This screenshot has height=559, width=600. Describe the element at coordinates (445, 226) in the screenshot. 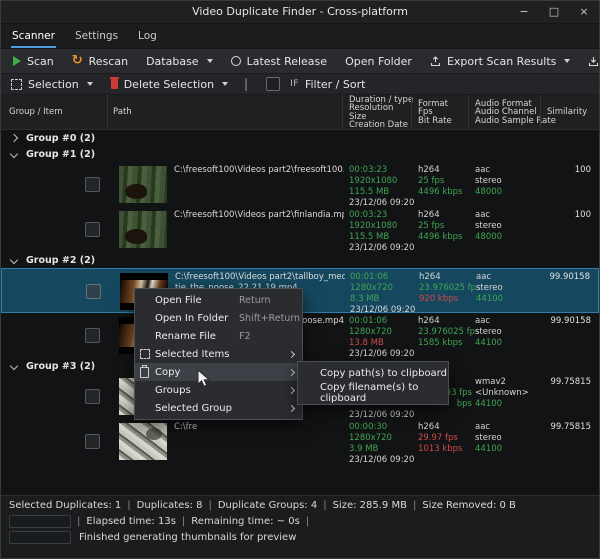

I see `stat-column: h264 25 fps 4496 kbps` at that location.